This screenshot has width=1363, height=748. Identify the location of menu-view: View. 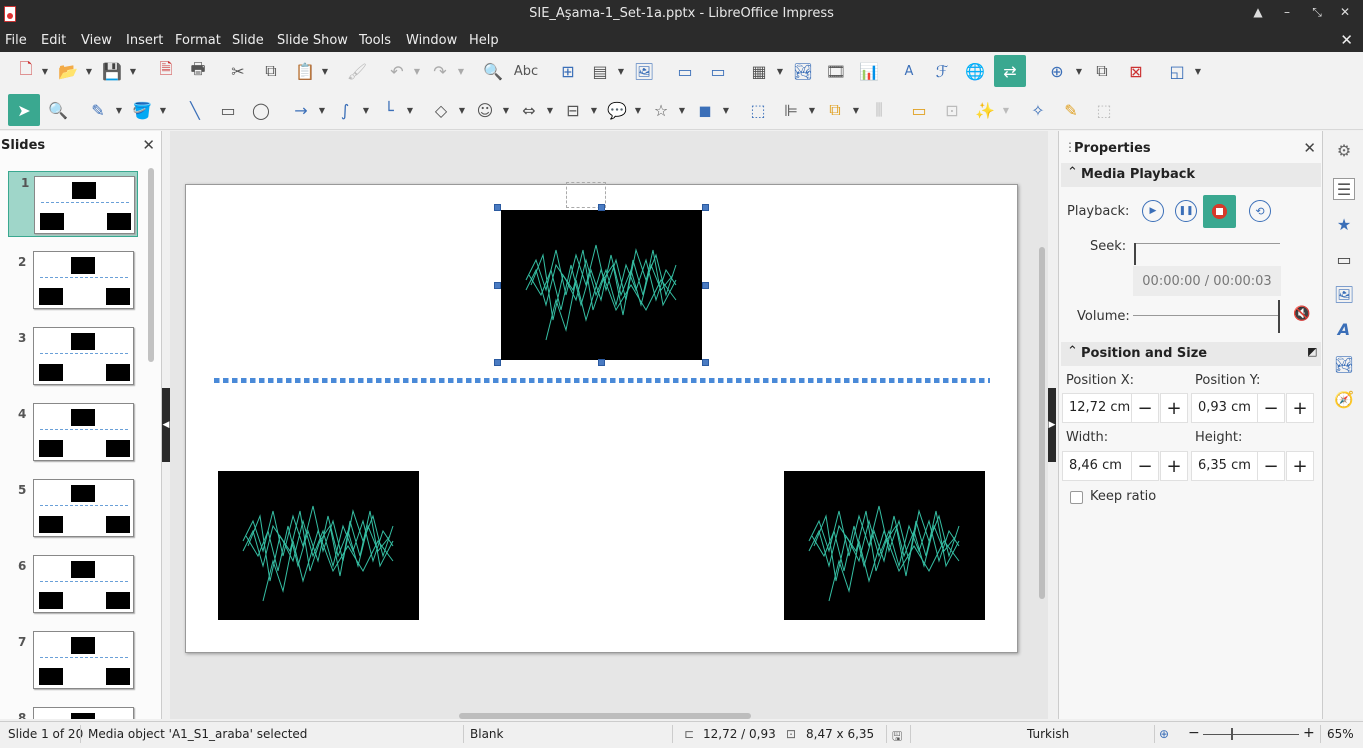
(96, 40).